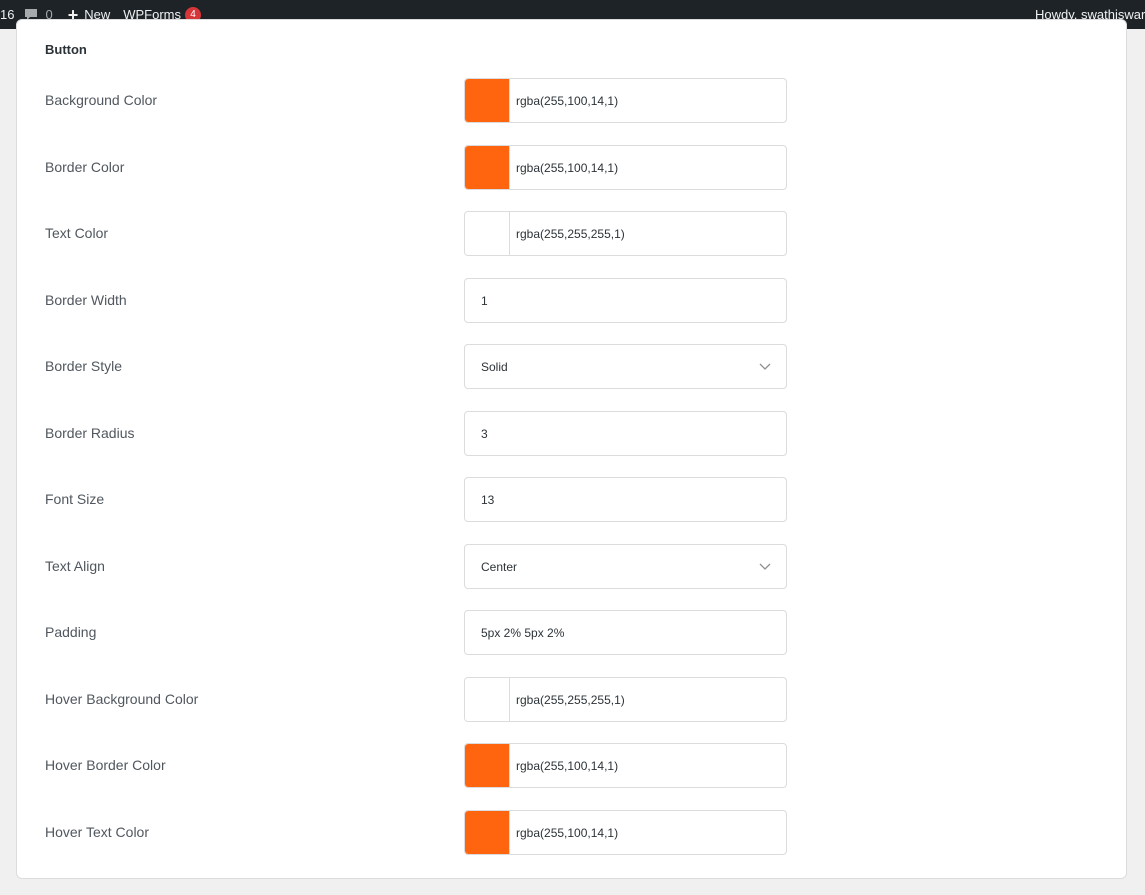  What do you see at coordinates (625, 433) in the screenshot?
I see `border-radius-input: 3` at bounding box center [625, 433].